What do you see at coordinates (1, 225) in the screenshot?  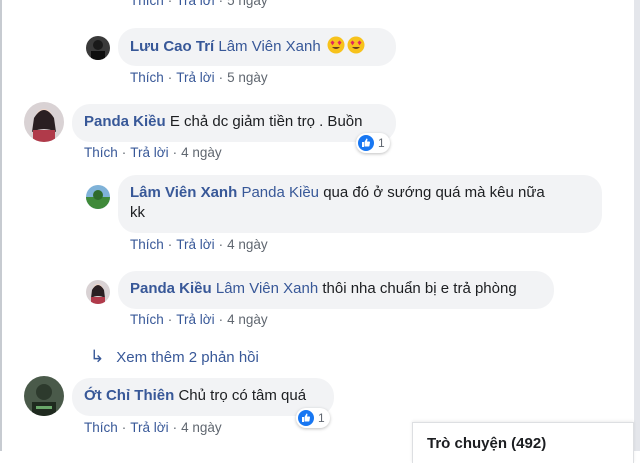 I see `window-edge` at bounding box center [1, 225].